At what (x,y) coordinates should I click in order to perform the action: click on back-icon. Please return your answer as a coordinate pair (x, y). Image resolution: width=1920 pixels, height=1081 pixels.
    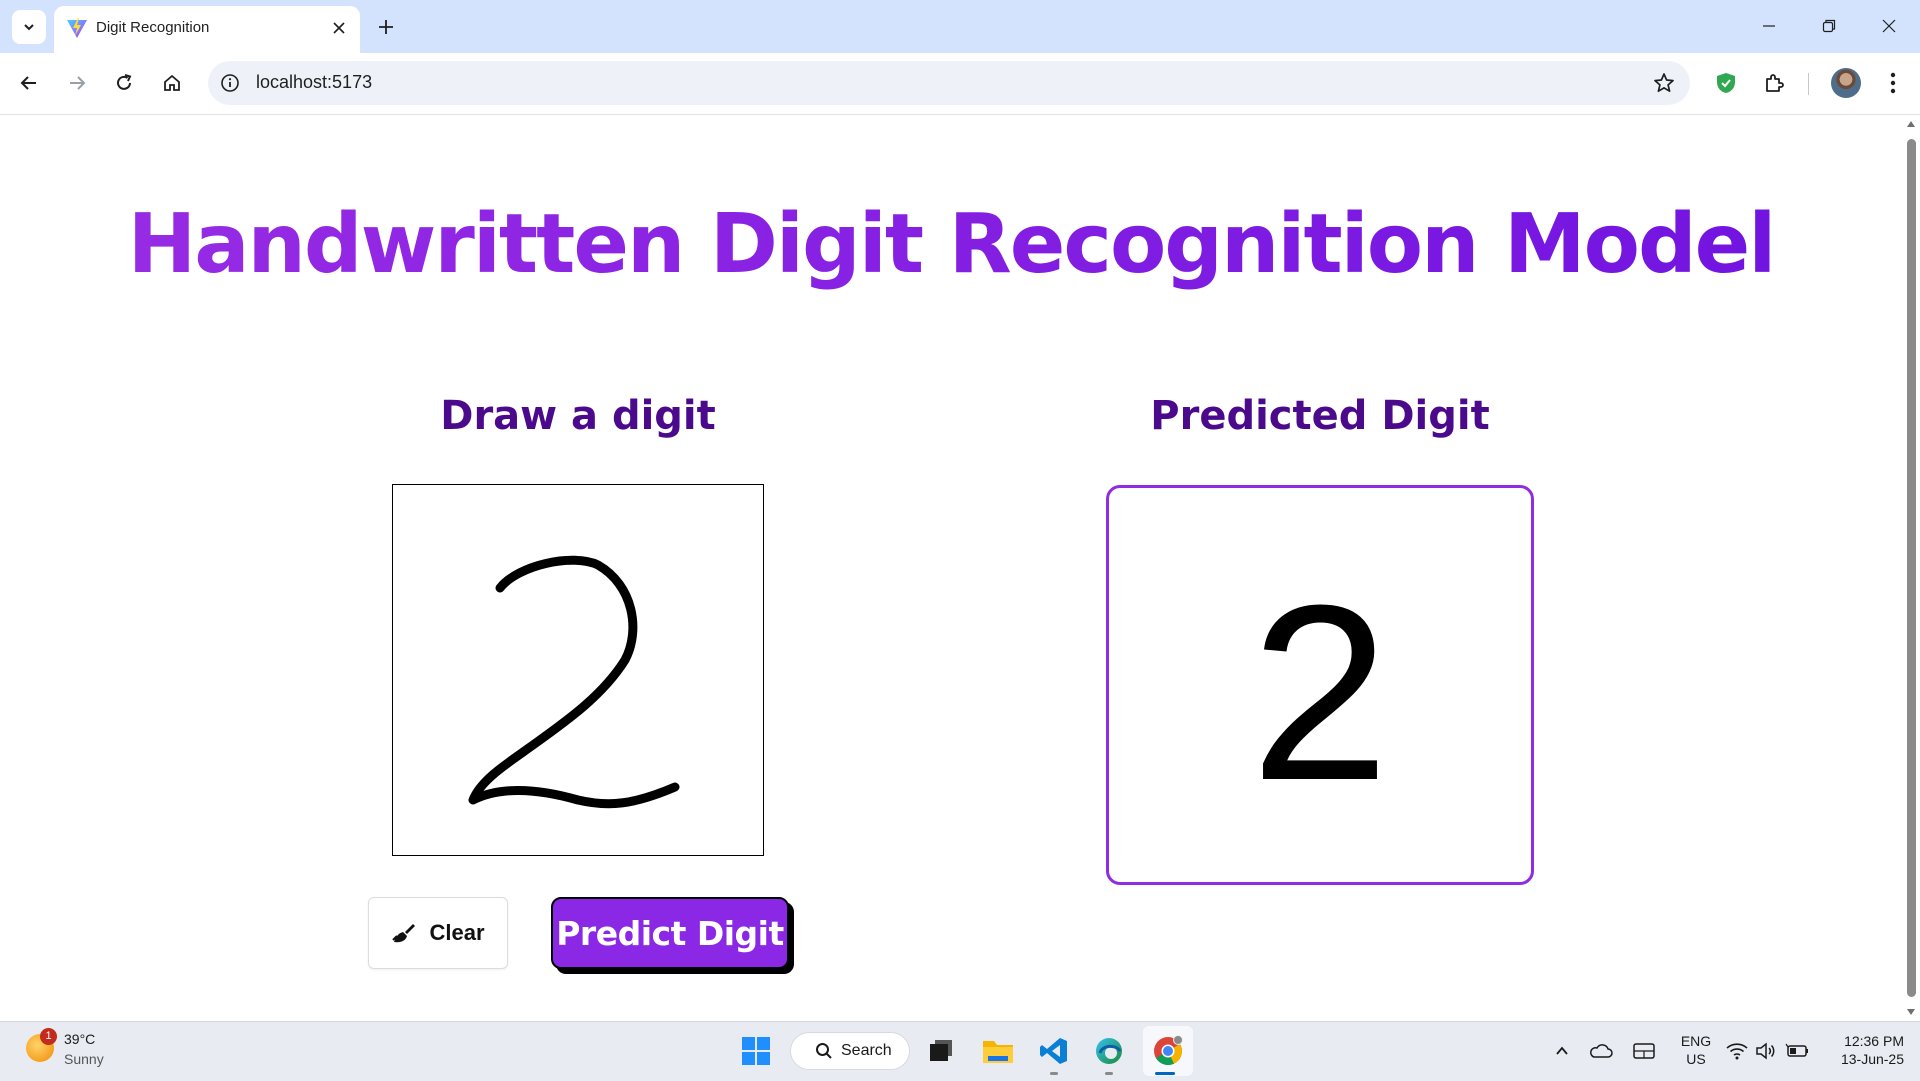
    Looking at the image, I should click on (28, 83).